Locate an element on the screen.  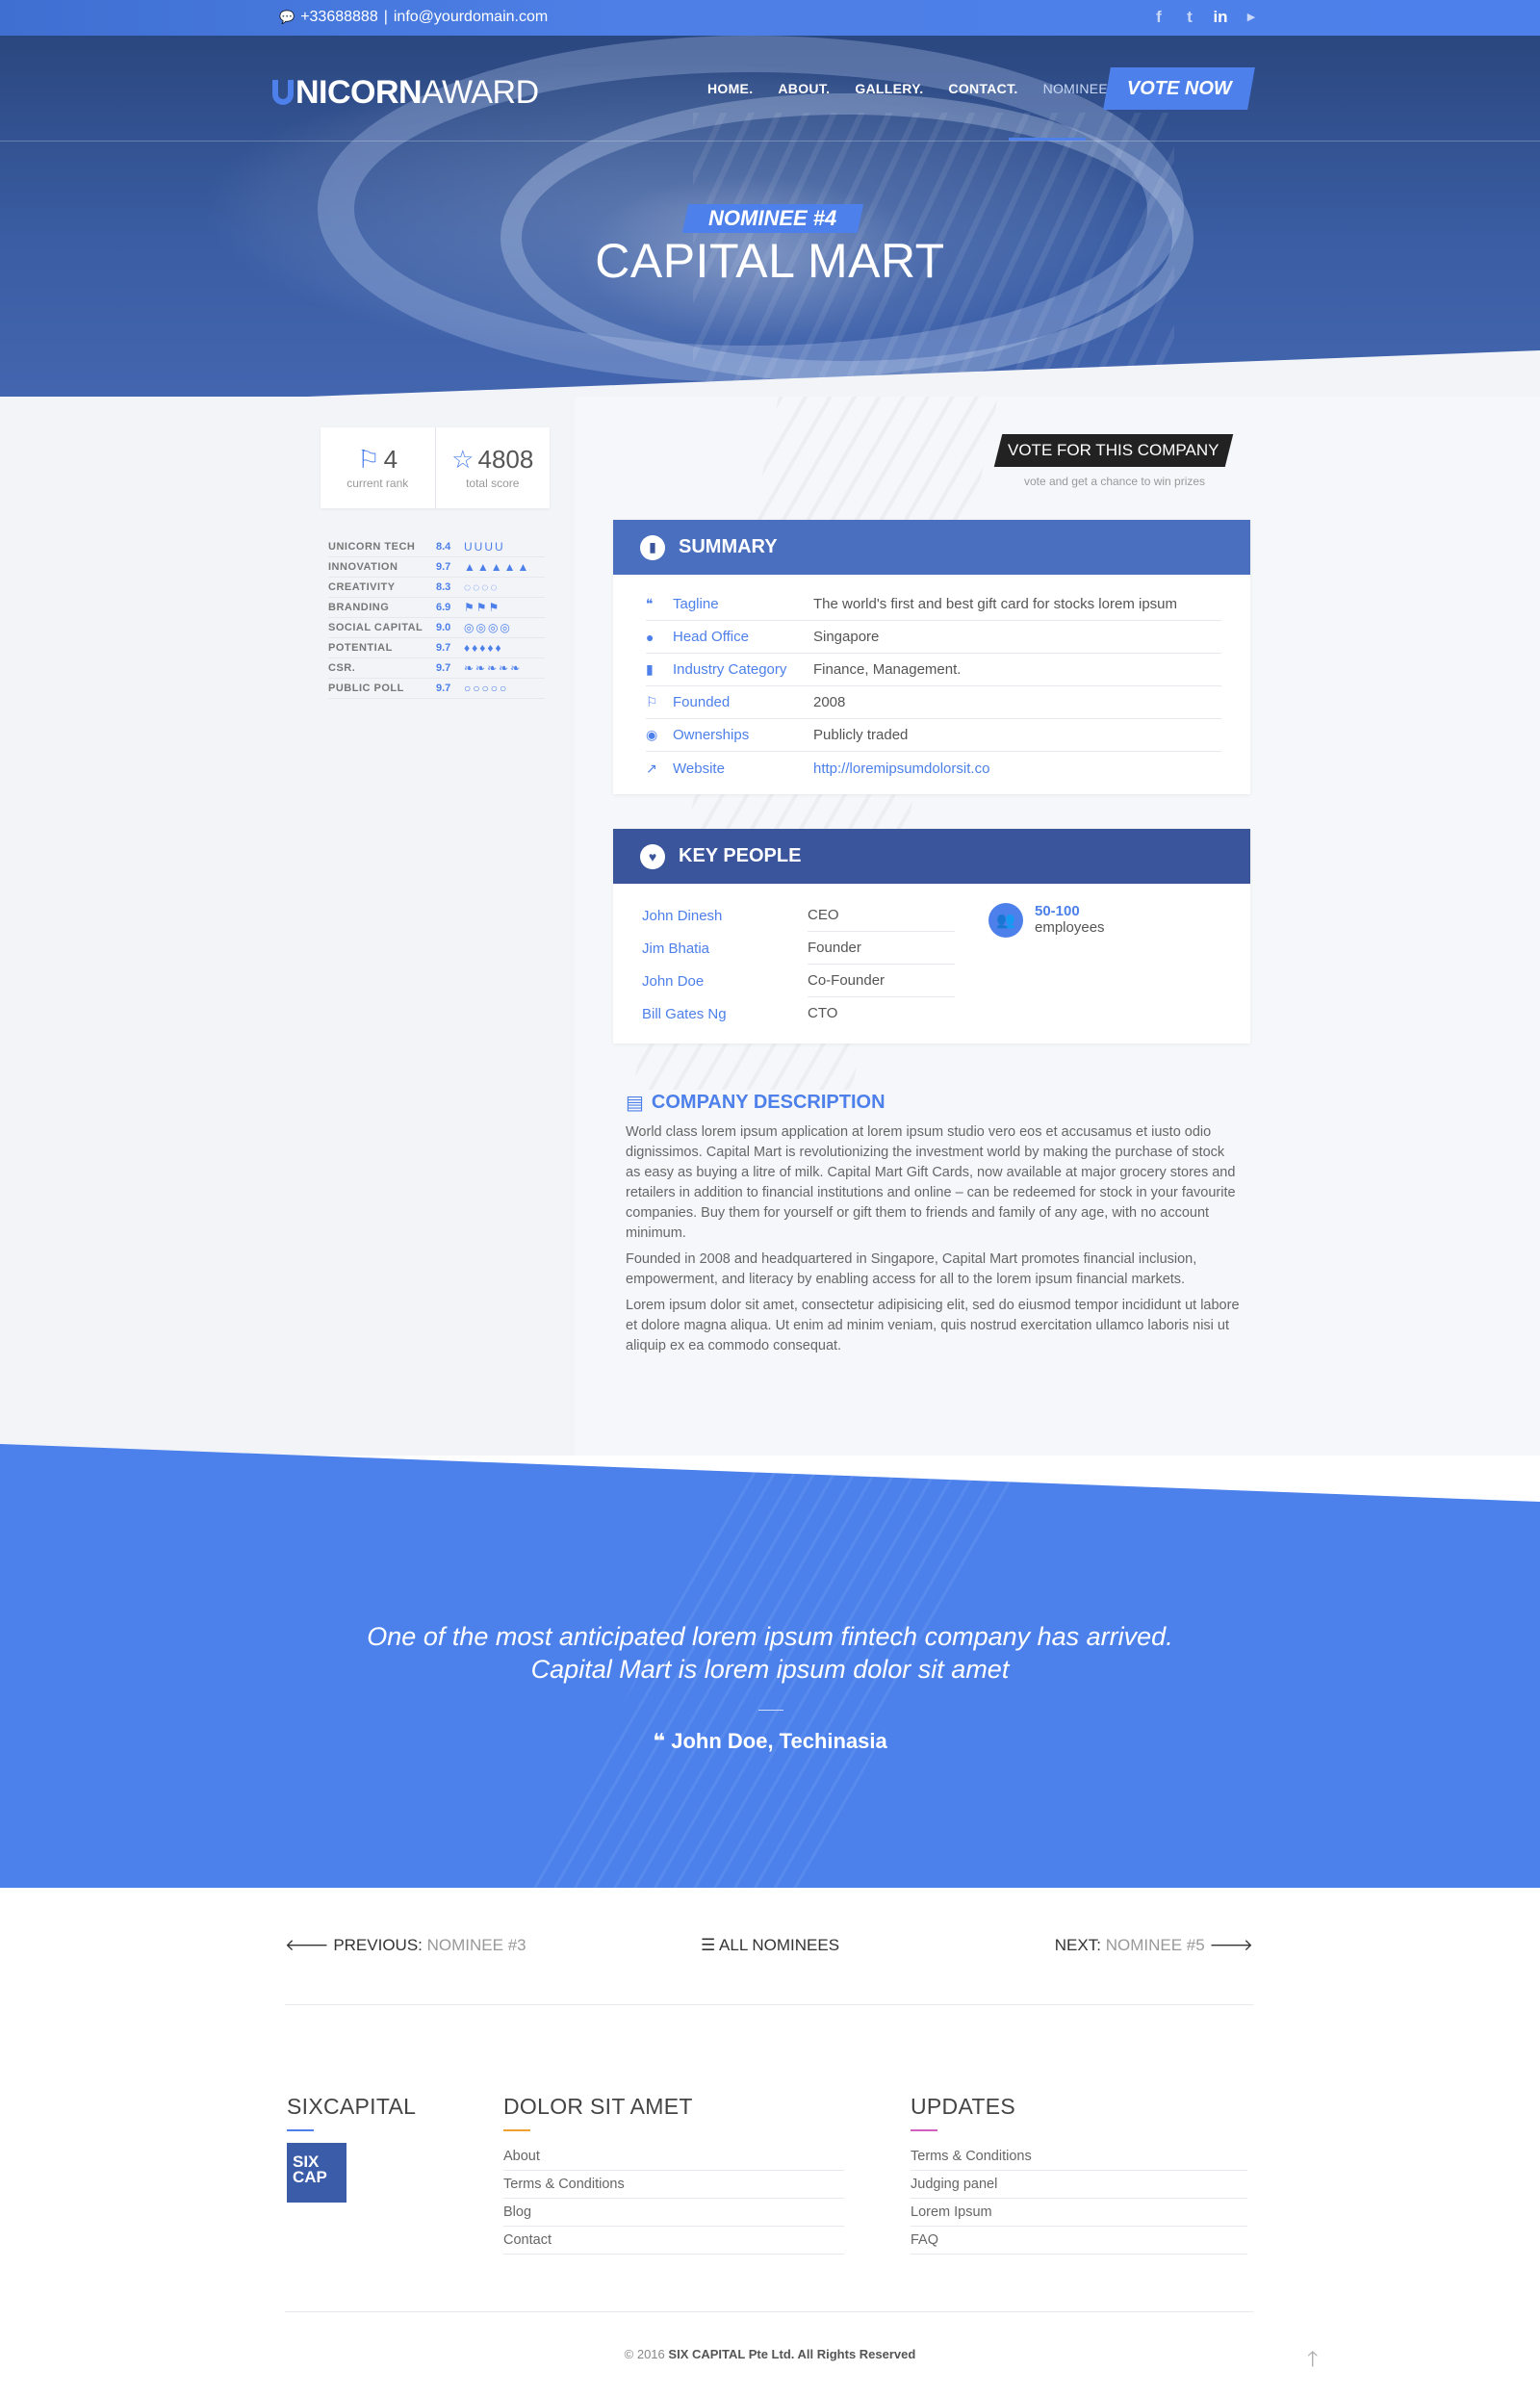
person-name-link: John Doe is located at coordinates (725, 981).